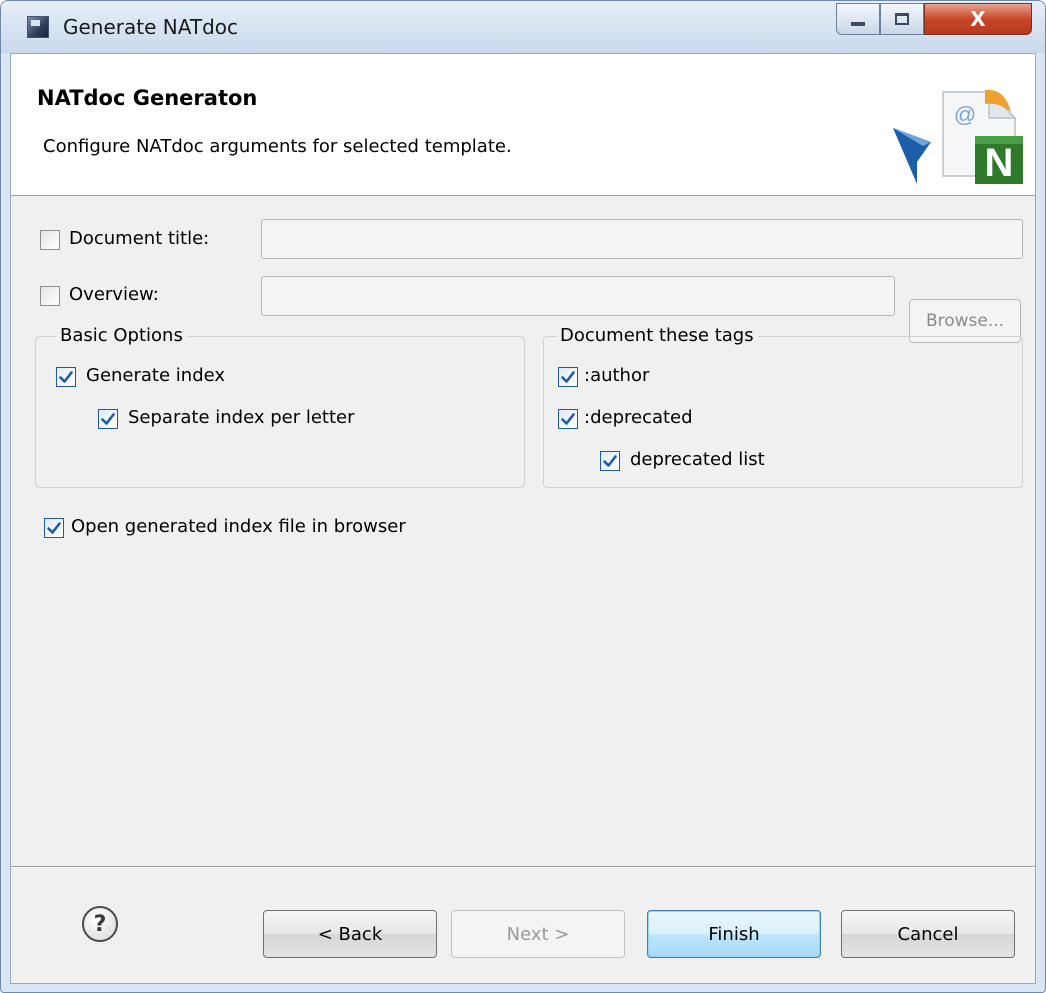 This screenshot has width=1046, height=993. Describe the element at coordinates (638, 417) in the screenshot. I see `deprecated-tag-label: :deprecated` at that location.